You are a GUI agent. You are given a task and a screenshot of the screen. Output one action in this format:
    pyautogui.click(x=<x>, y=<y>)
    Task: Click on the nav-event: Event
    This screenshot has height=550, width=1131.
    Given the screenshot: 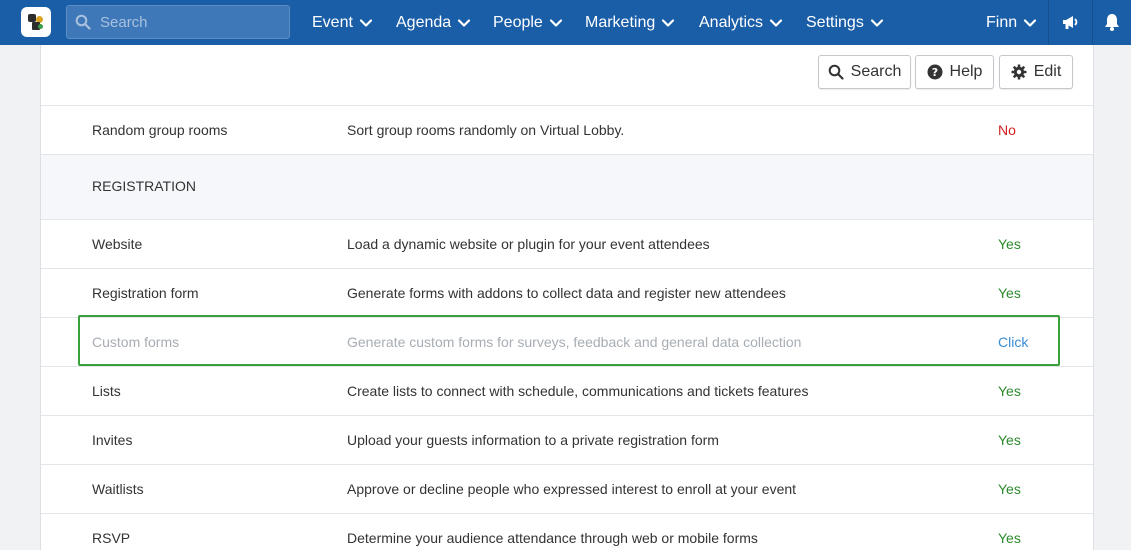 What is the action you would take?
    pyautogui.click(x=342, y=22)
    